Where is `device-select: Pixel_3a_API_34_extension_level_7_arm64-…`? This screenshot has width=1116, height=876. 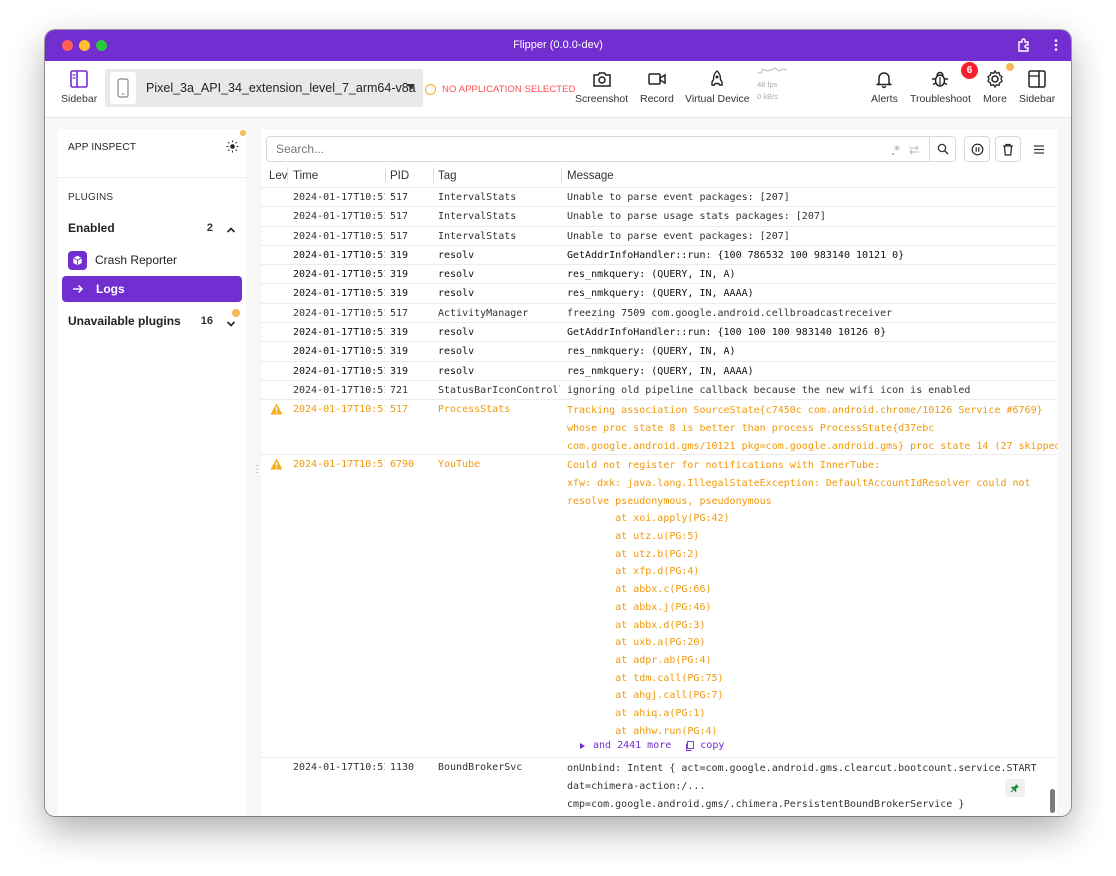 device-select: Pixel_3a_API_34_extension_level_7_arm64-… is located at coordinates (264, 88).